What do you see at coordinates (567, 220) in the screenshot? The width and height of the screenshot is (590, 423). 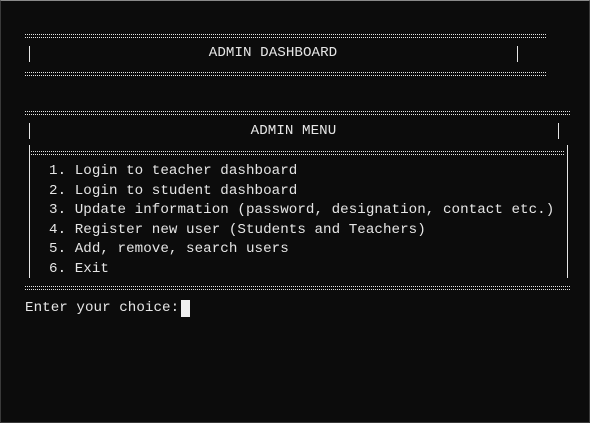 I see `menu-items-right-border` at bounding box center [567, 220].